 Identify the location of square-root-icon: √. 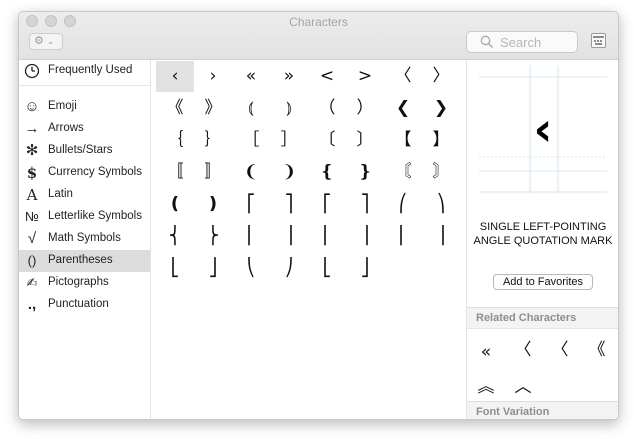
(32, 238).